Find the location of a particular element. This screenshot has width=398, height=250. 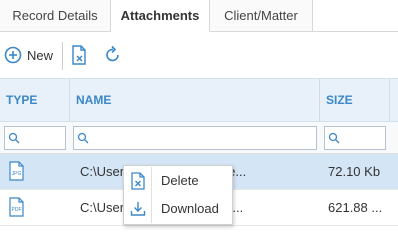

new-button: New is located at coordinates (28, 55).